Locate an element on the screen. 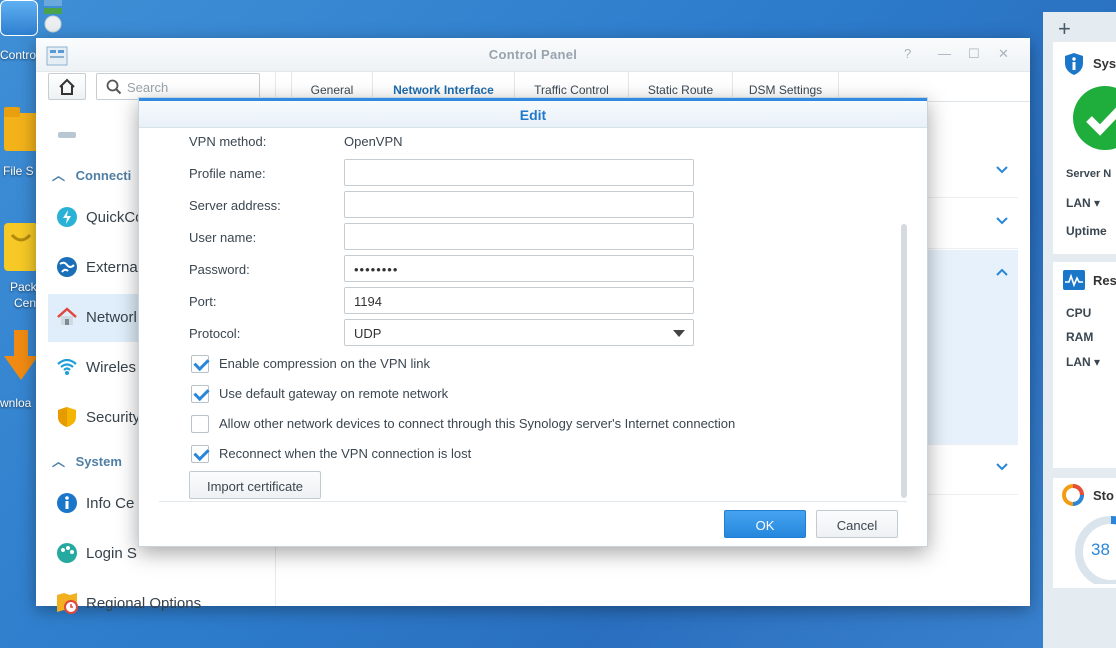  port-label: Port: is located at coordinates (203, 301).